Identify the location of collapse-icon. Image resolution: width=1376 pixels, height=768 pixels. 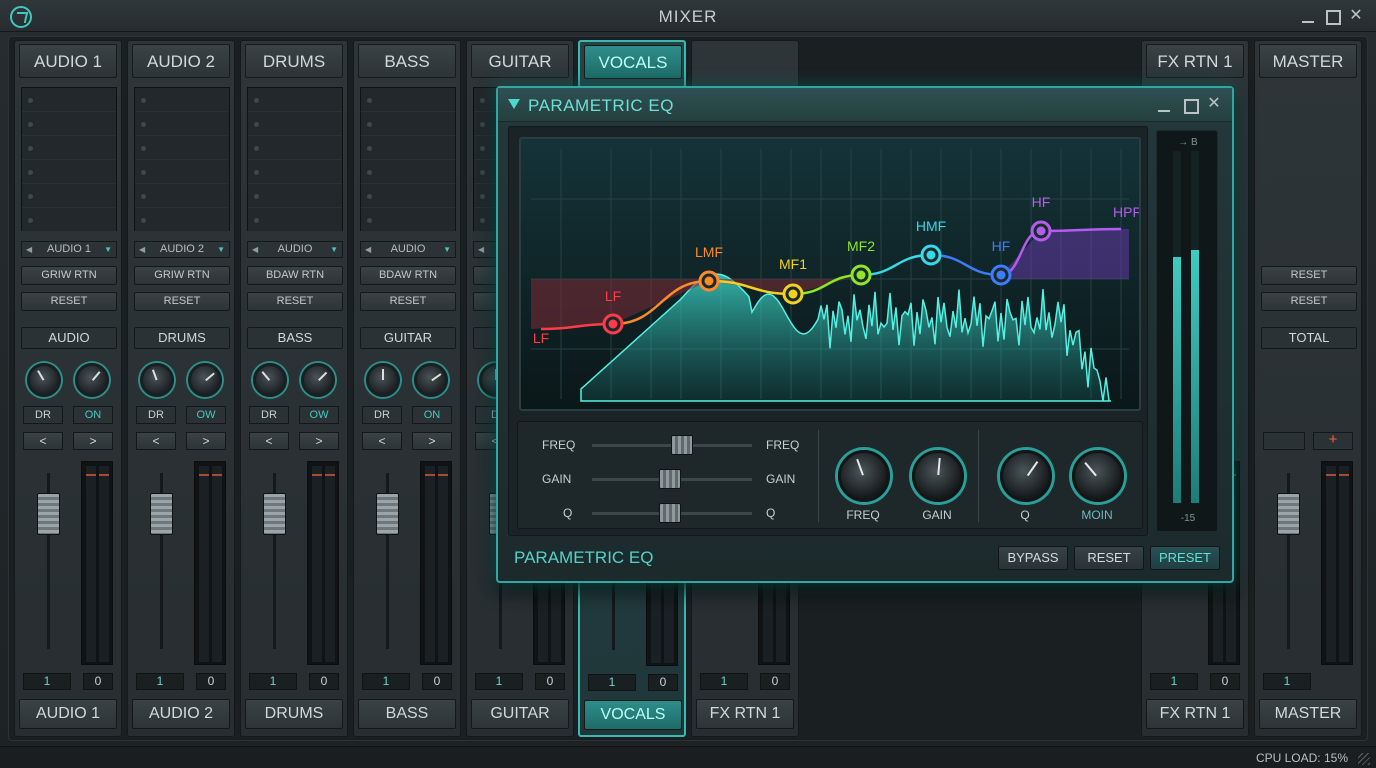
(514, 104).